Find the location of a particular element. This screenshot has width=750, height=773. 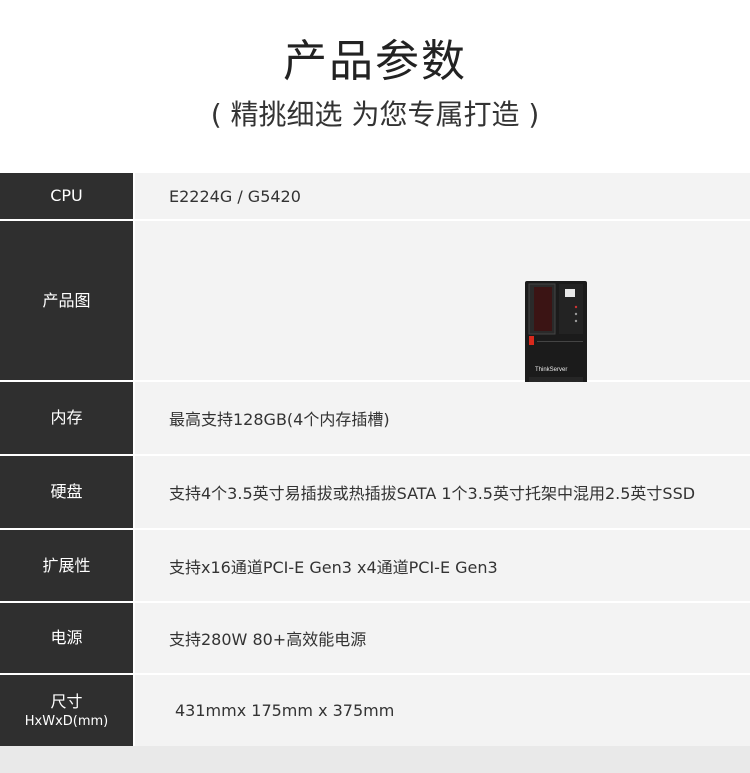

server-brand-text: ThinkServer is located at coordinates (551, 370).